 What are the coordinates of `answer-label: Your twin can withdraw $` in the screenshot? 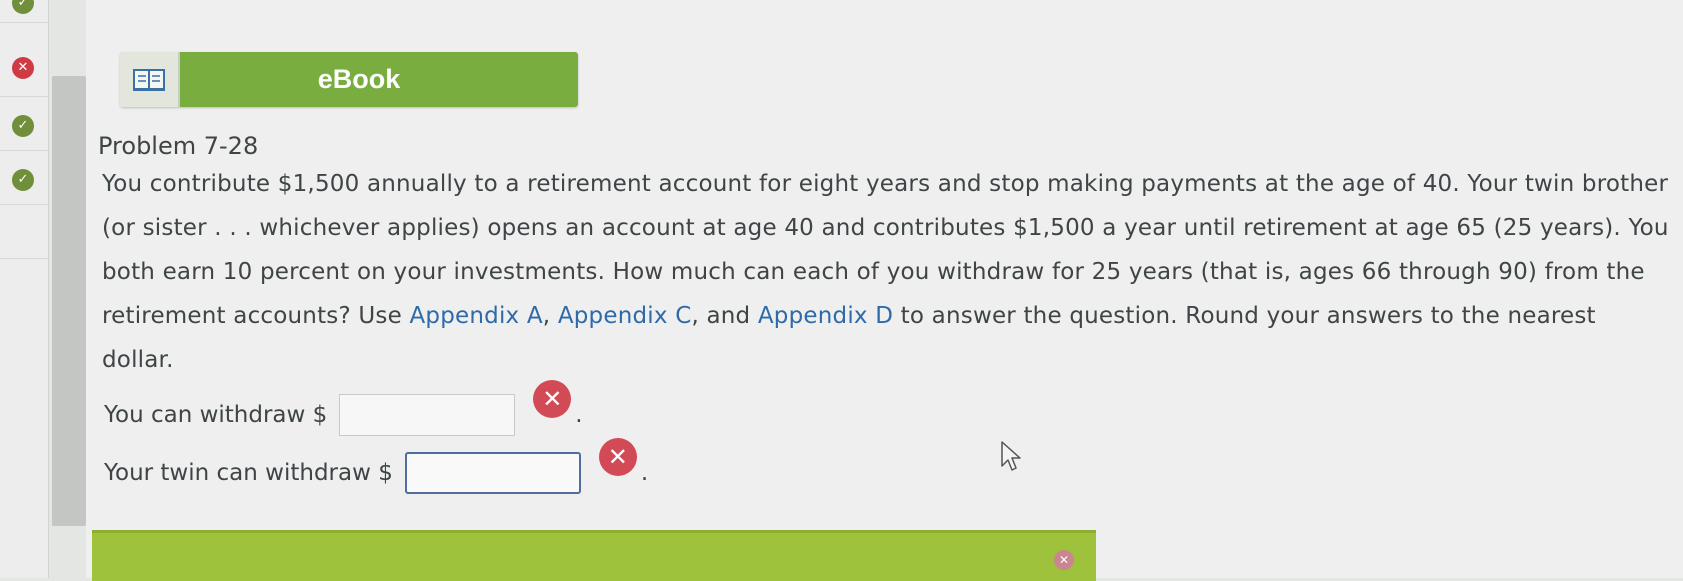 It's located at (248, 473).